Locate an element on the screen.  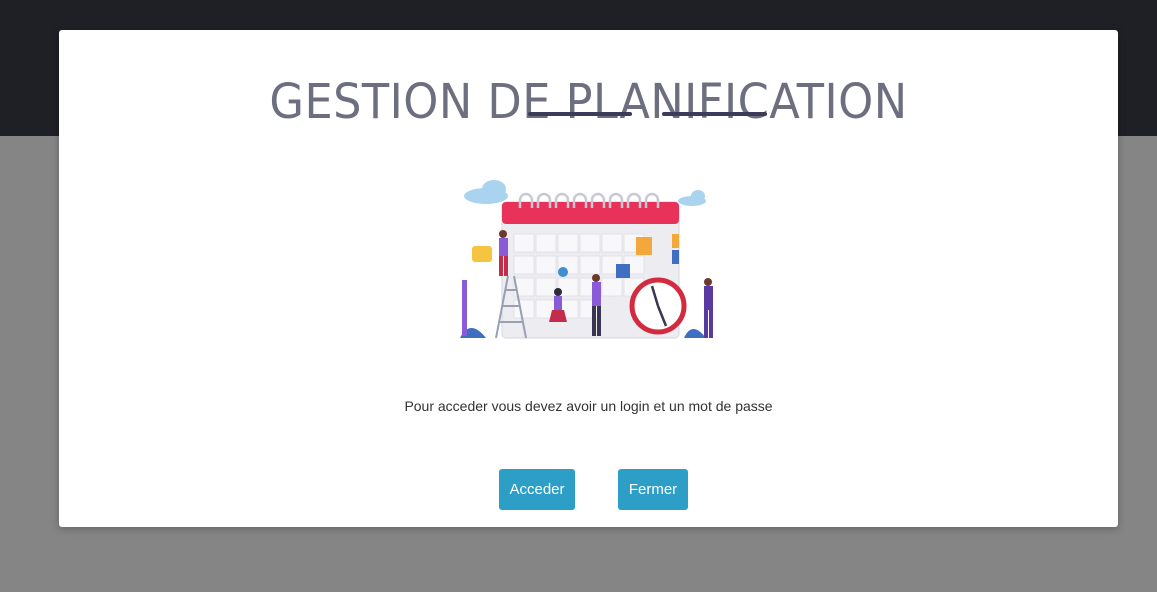
calendar-planning-illustration-icon is located at coordinates (586, 259).